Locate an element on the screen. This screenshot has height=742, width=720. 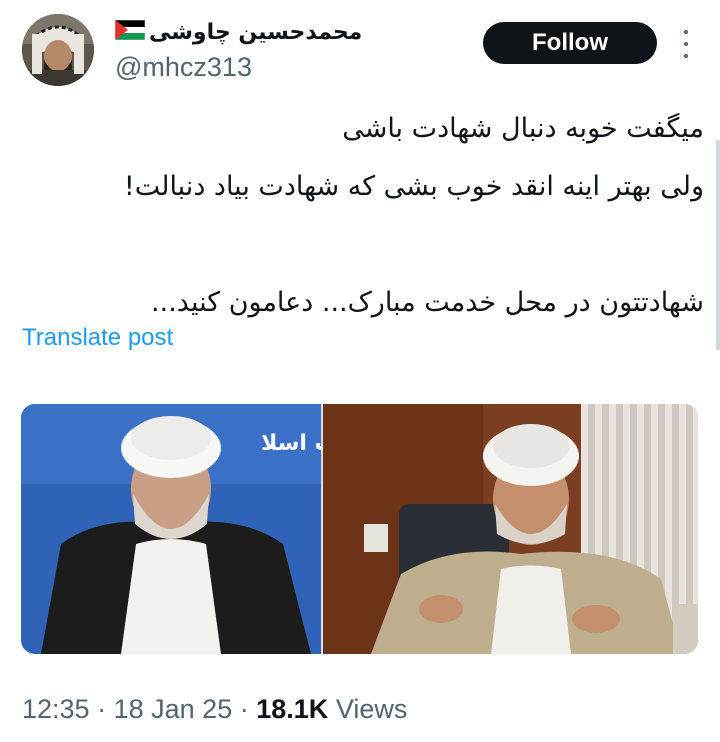
author-handle: @mhcz313 is located at coordinates (183, 67).